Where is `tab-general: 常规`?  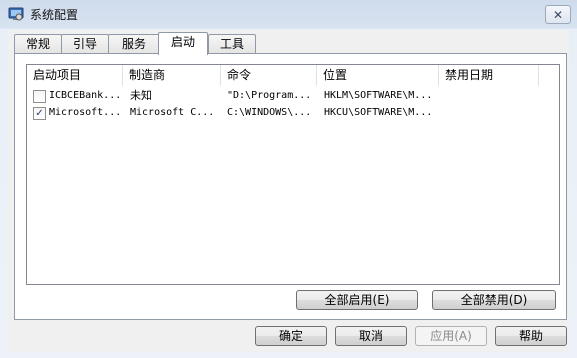
tab-general: 常规 is located at coordinates (38, 44).